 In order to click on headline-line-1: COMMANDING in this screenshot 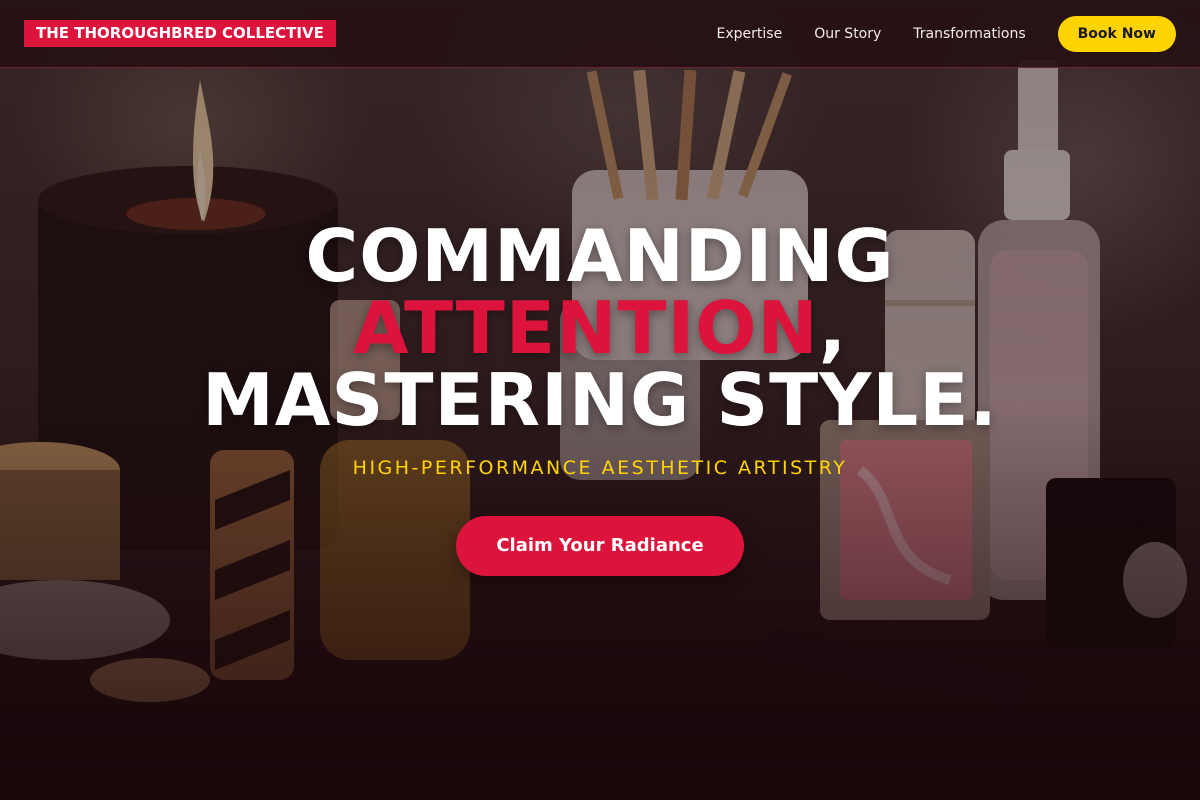, I will do `click(600, 256)`.